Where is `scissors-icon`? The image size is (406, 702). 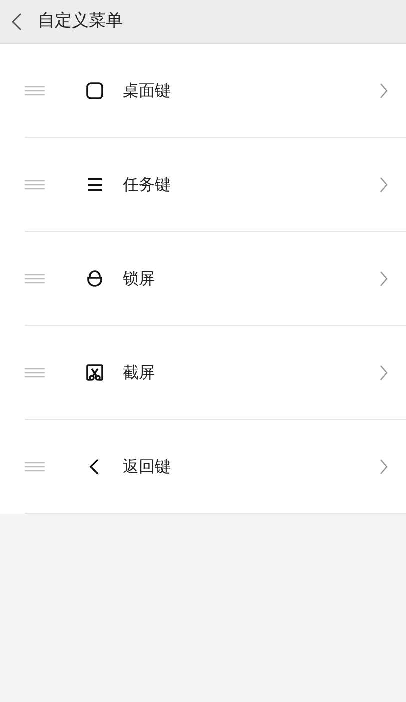 scissors-icon is located at coordinates (95, 372).